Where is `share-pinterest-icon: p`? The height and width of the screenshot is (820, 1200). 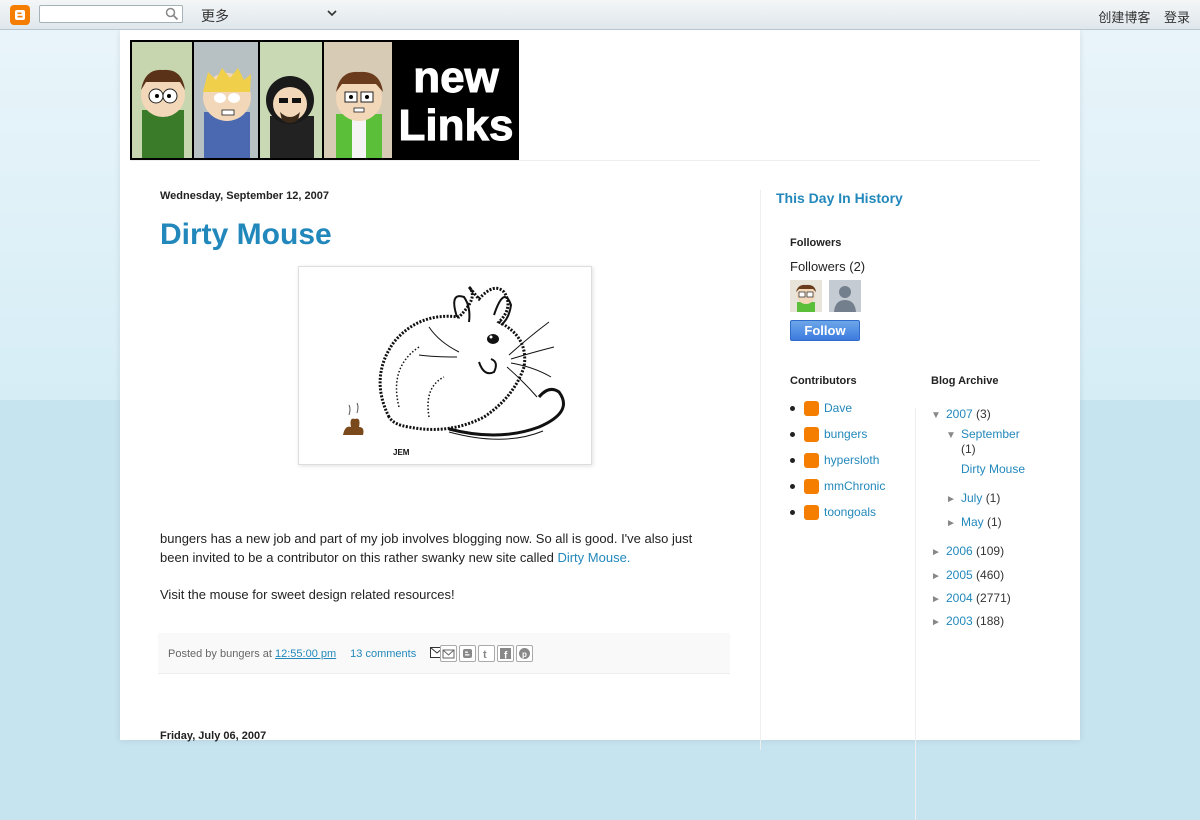
share-pinterest-icon: p is located at coordinates (524, 653).